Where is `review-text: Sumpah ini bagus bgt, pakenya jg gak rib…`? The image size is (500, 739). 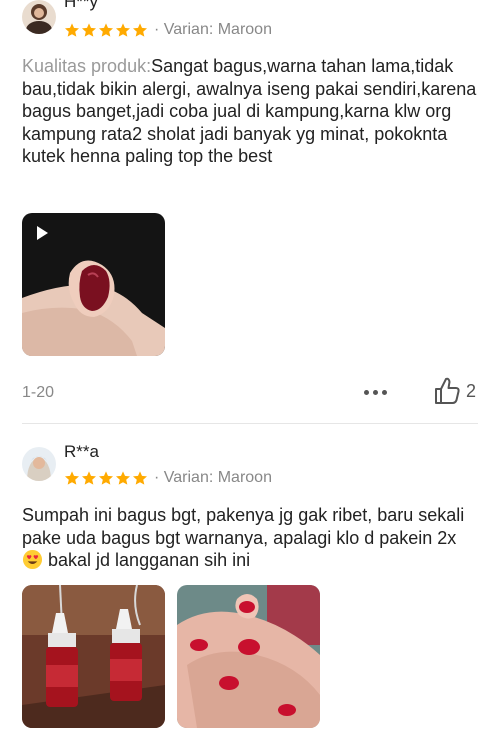 review-text: Sumpah ini bagus bgt, pakenya jg gak rib… is located at coordinates (252, 538).